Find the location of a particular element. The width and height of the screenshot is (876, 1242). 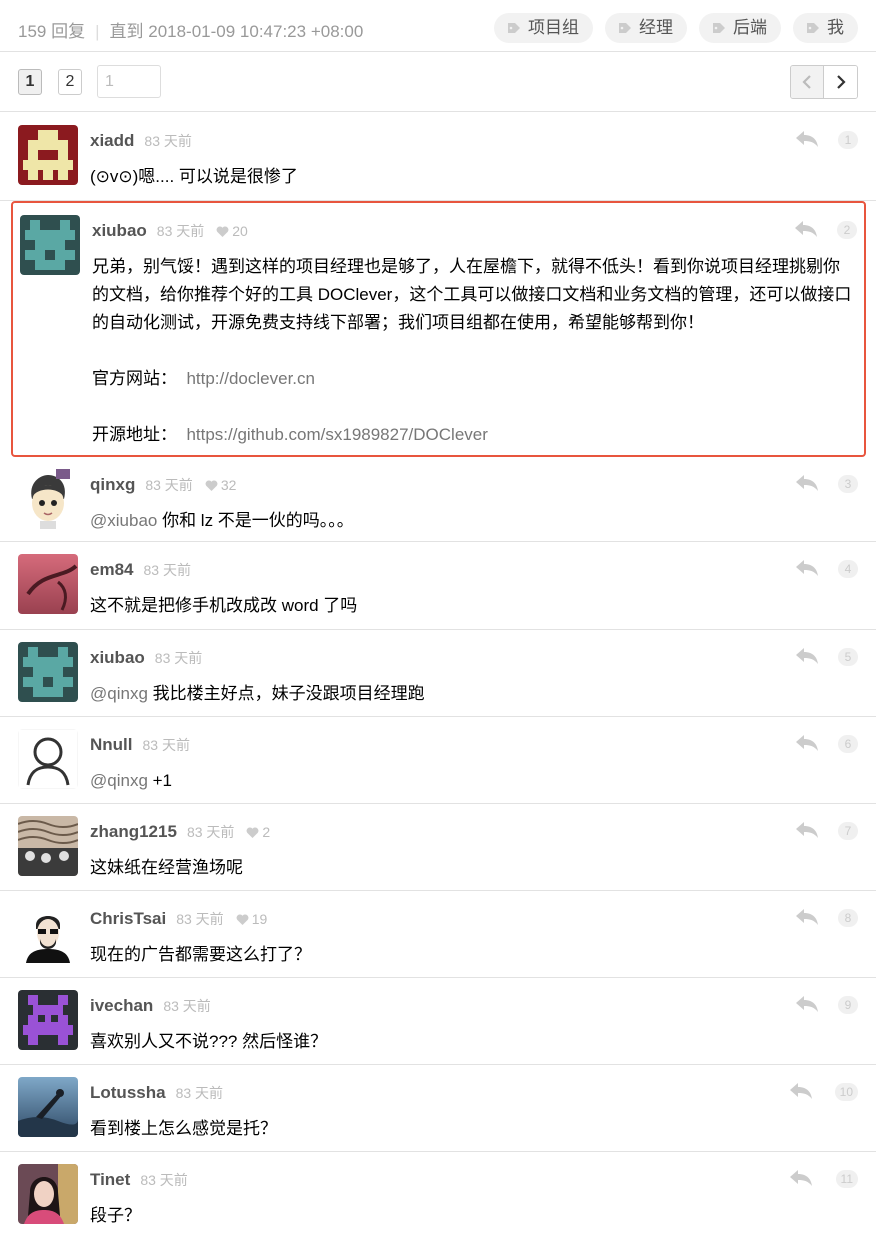

reply-content: 这不就是把修手机改成改 word 了吗 is located at coordinates (224, 605).